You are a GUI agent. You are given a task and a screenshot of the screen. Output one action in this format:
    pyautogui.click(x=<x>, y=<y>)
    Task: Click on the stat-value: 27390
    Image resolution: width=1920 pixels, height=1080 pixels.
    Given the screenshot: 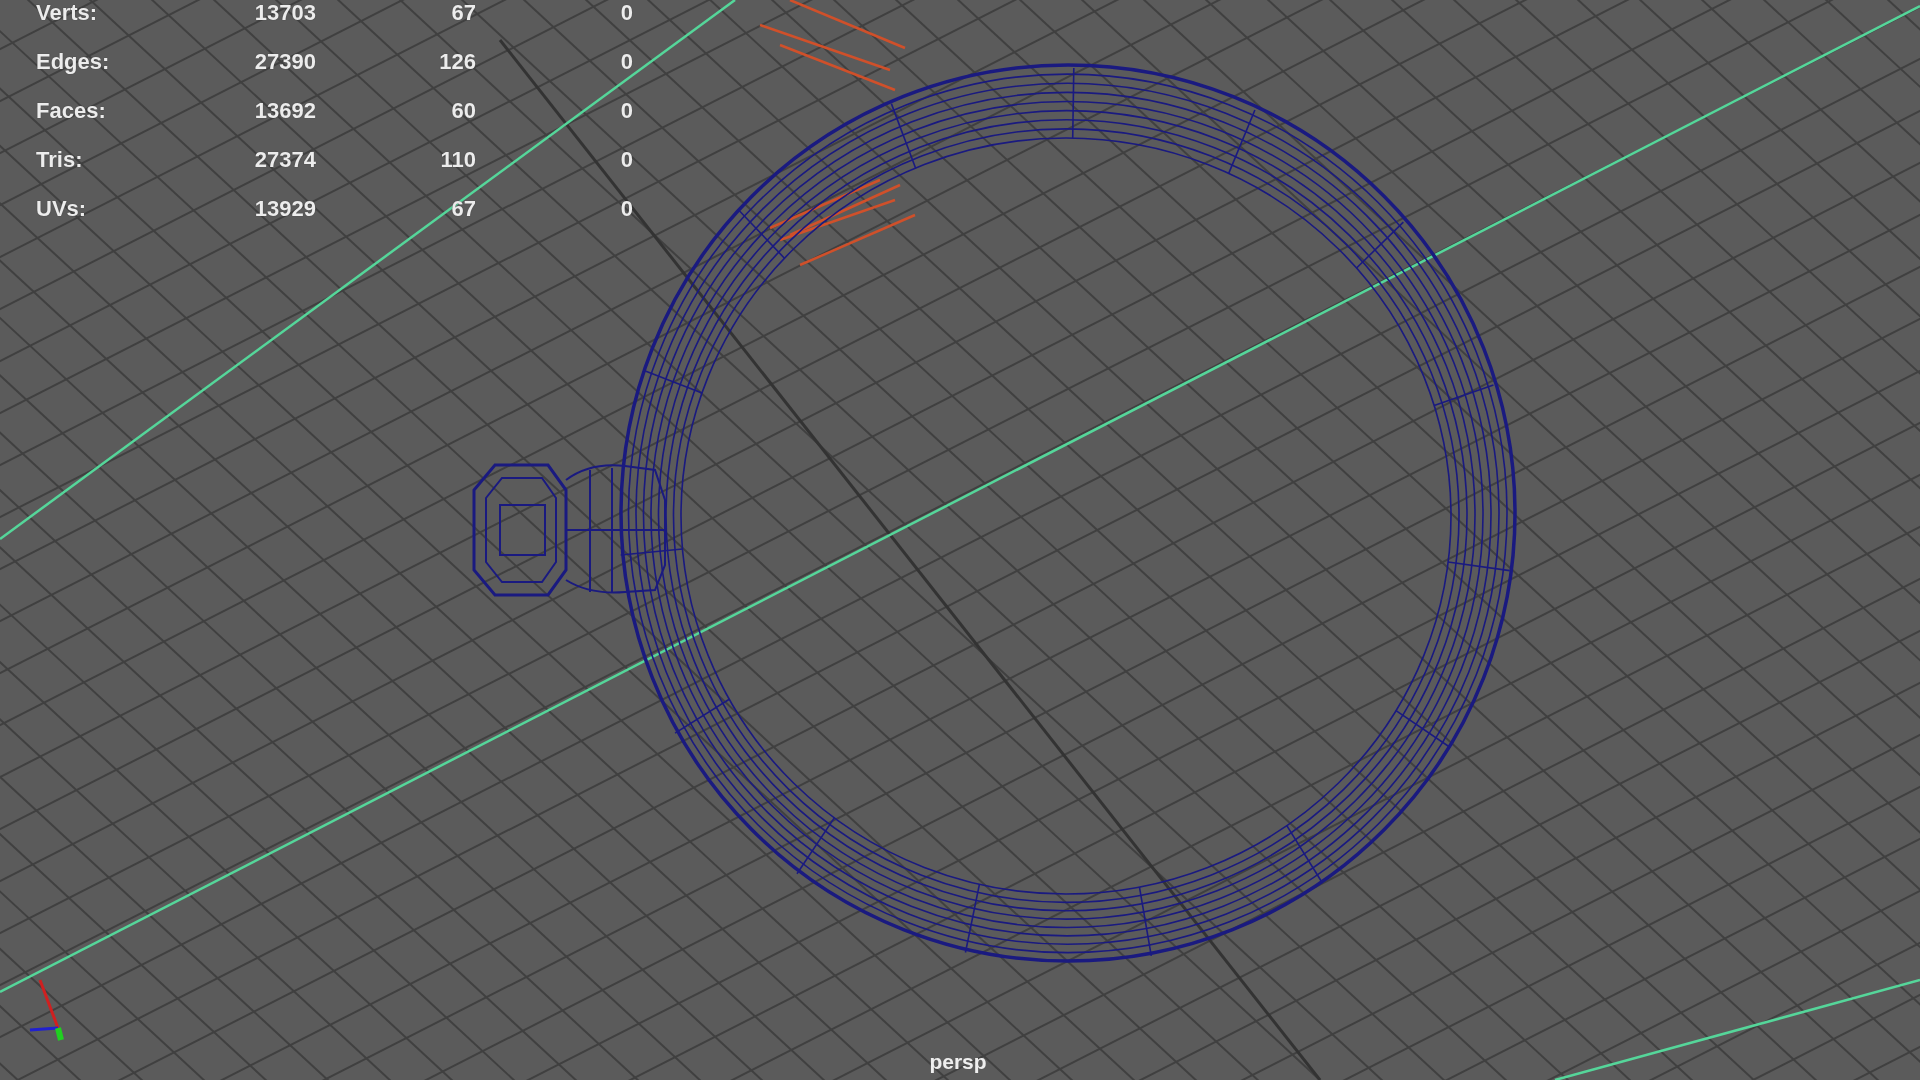 What is the action you would take?
    pyautogui.click(x=284, y=61)
    